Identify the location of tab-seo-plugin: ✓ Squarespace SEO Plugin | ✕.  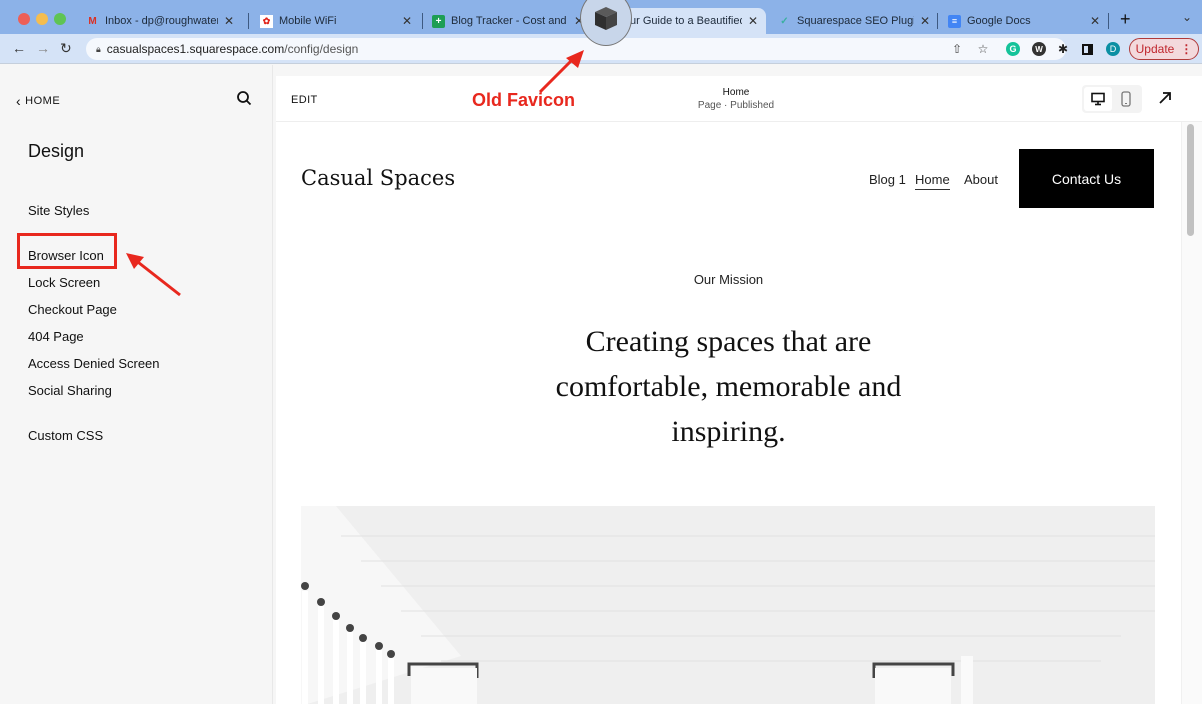
(854, 21).